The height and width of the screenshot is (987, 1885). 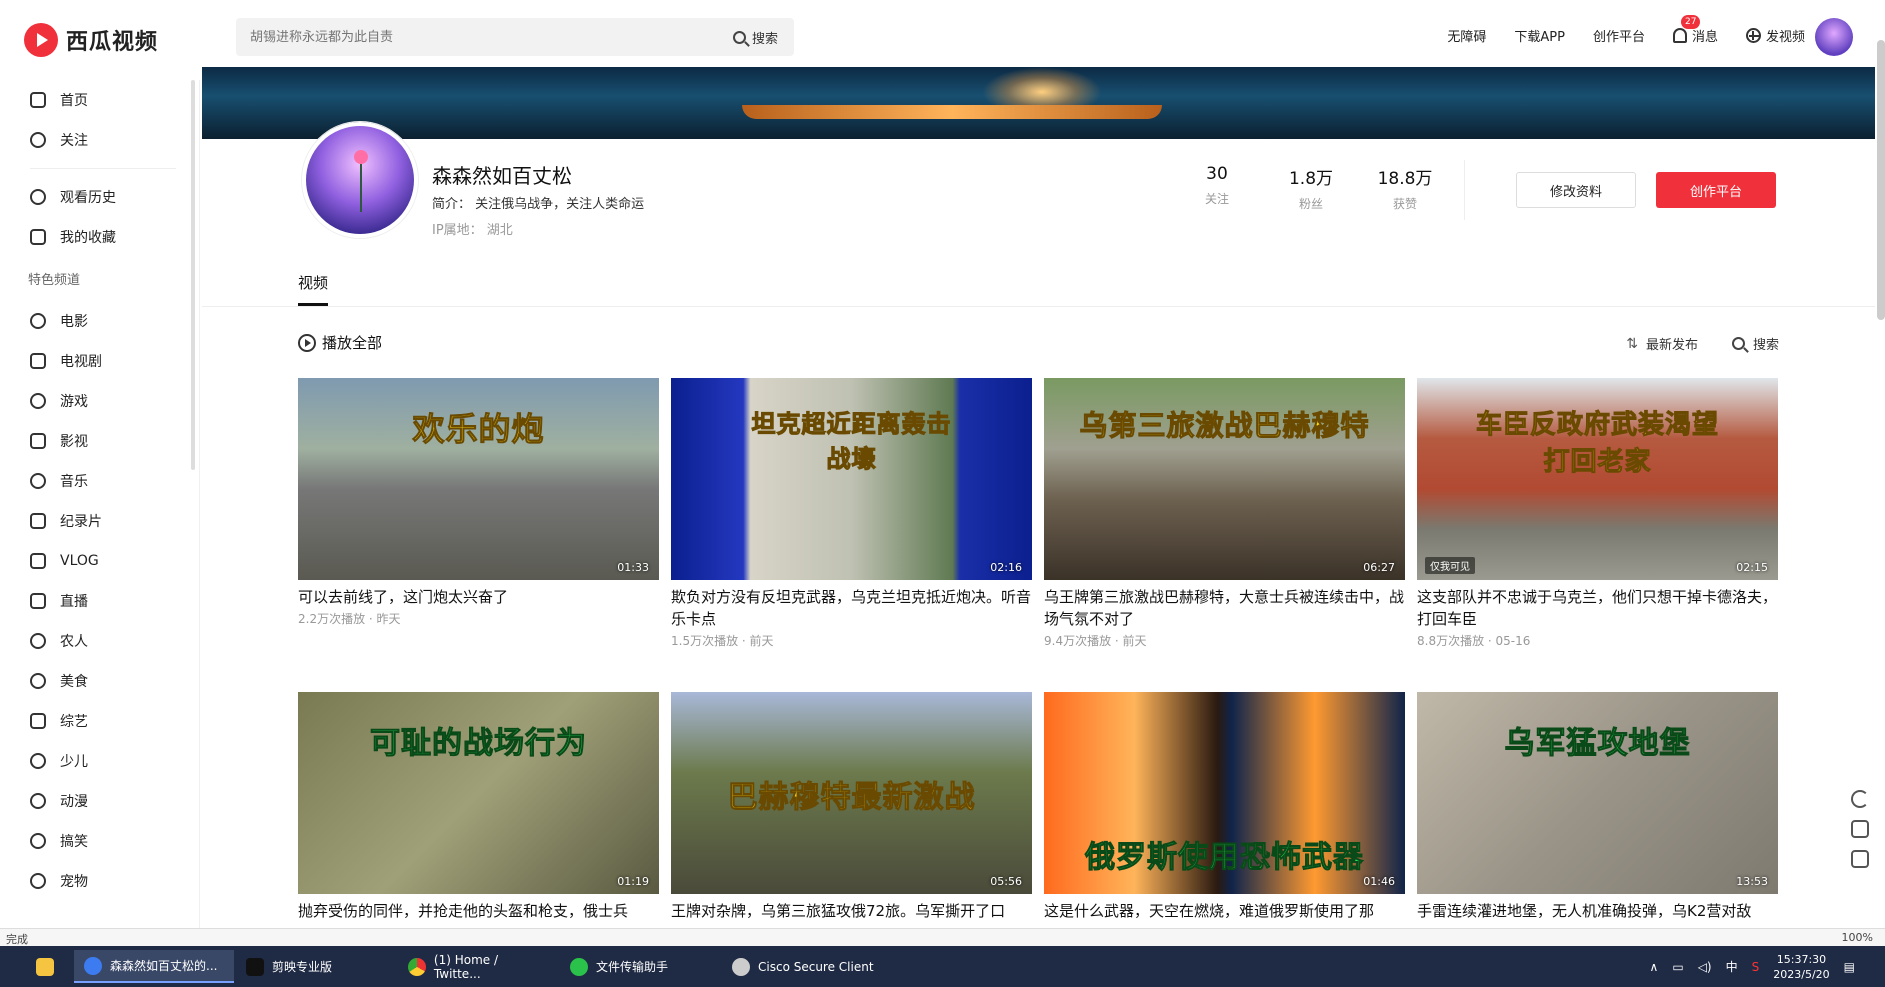 What do you see at coordinates (99, 237) in the screenshot?
I see `sidebar-item-favorites: 我的收藏` at bounding box center [99, 237].